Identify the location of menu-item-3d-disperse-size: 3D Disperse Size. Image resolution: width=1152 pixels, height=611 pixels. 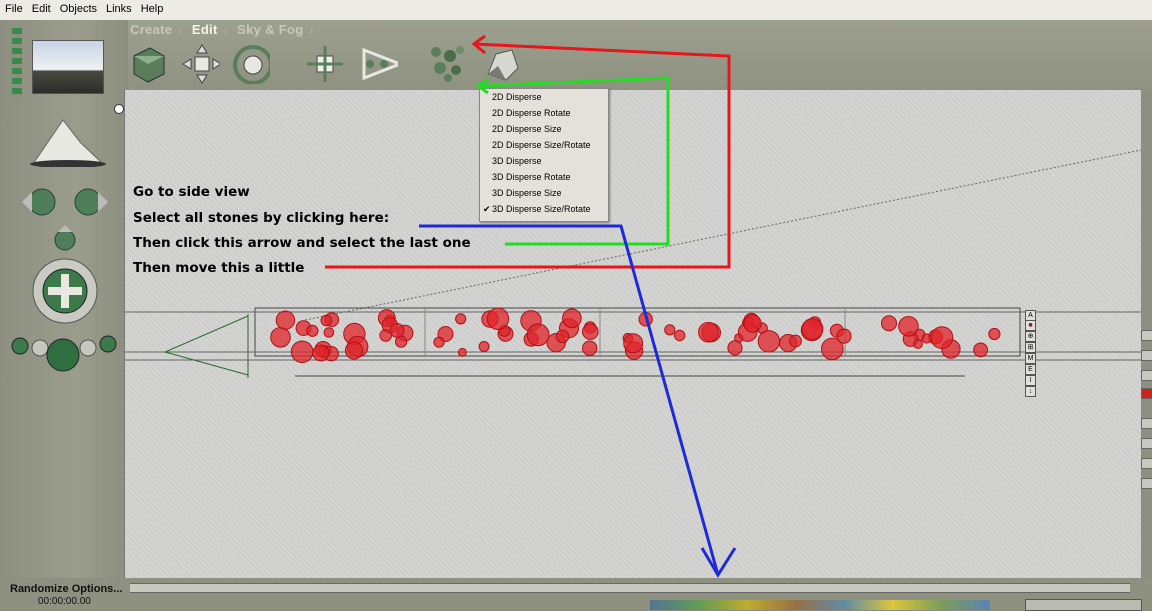
(544, 193).